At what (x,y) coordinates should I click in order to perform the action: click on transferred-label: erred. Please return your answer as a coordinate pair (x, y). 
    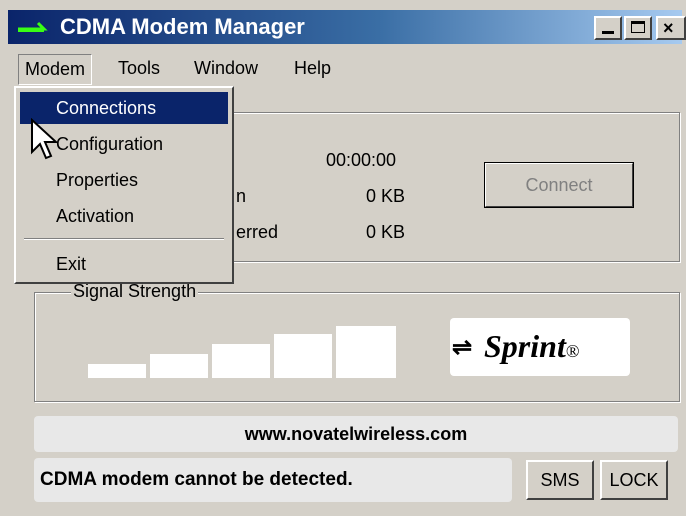
    Looking at the image, I should click on (257, 232).